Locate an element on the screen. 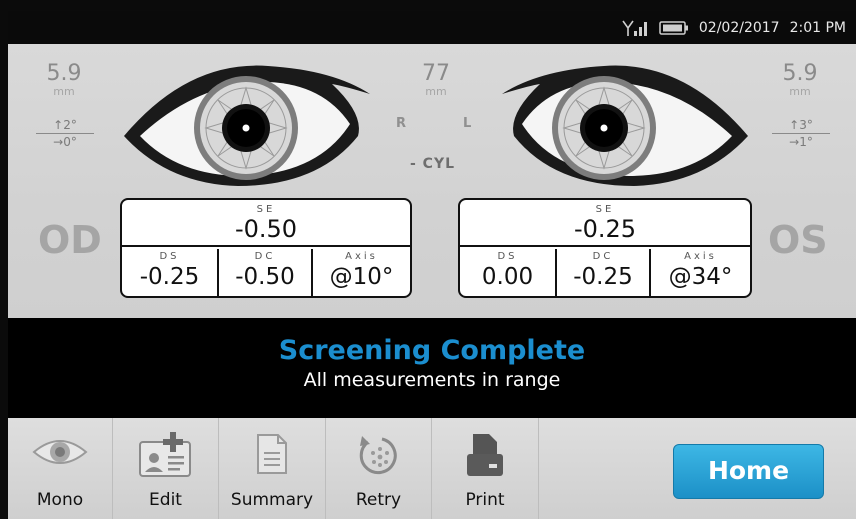 The width and height of the screenshot is (856, 519). retry-label: Retry is located at coordinates (378, 500).